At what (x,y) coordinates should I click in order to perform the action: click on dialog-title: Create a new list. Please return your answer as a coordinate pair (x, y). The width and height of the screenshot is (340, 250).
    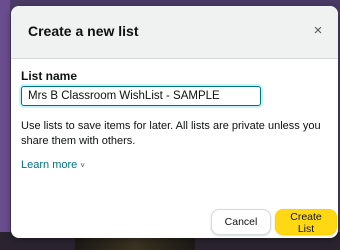
    Looking at the image, I should click on (83, 31).